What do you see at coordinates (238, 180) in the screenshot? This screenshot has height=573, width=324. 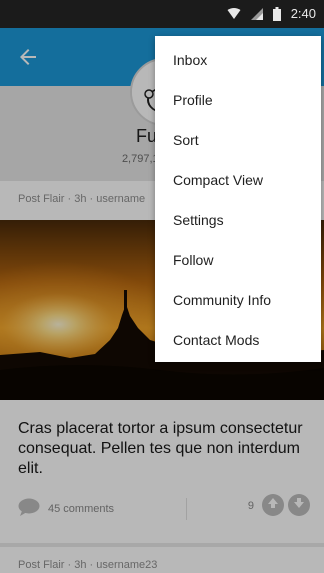 I see `menu-item-compact-view: Compact View` at bounding box center [238, 180].